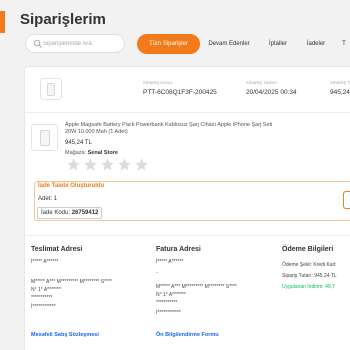  I want to click on order-thumbnail, so click(51, 89).